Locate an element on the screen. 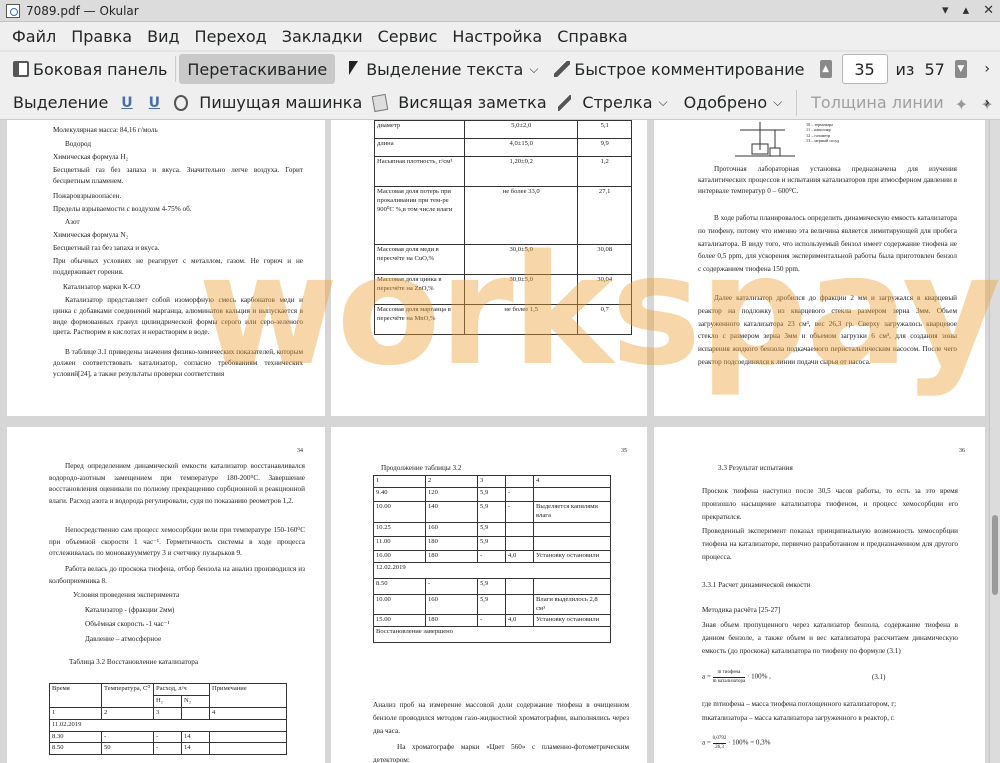 This screenshot has width=1000, height=763. table-header: 2 is located at coordinates (451, 481).